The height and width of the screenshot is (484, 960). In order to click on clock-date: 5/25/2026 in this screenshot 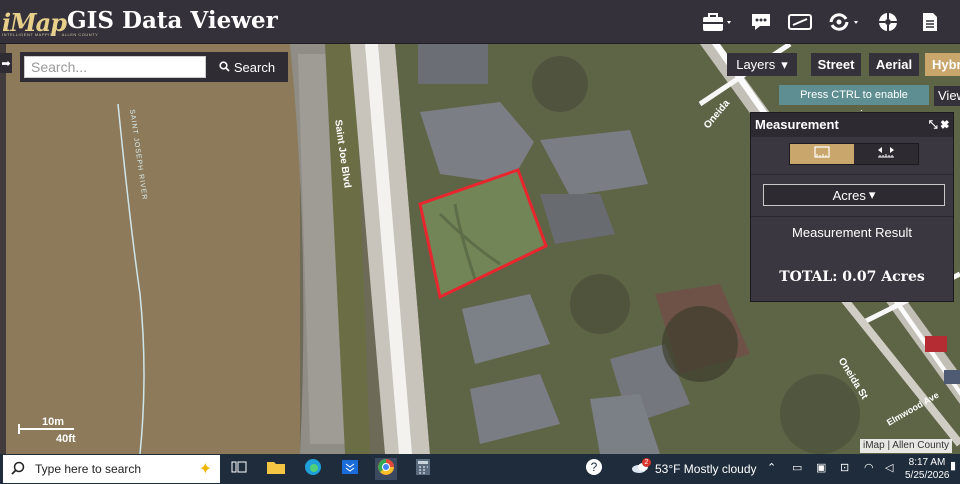, I will do `click(927, 475)`.